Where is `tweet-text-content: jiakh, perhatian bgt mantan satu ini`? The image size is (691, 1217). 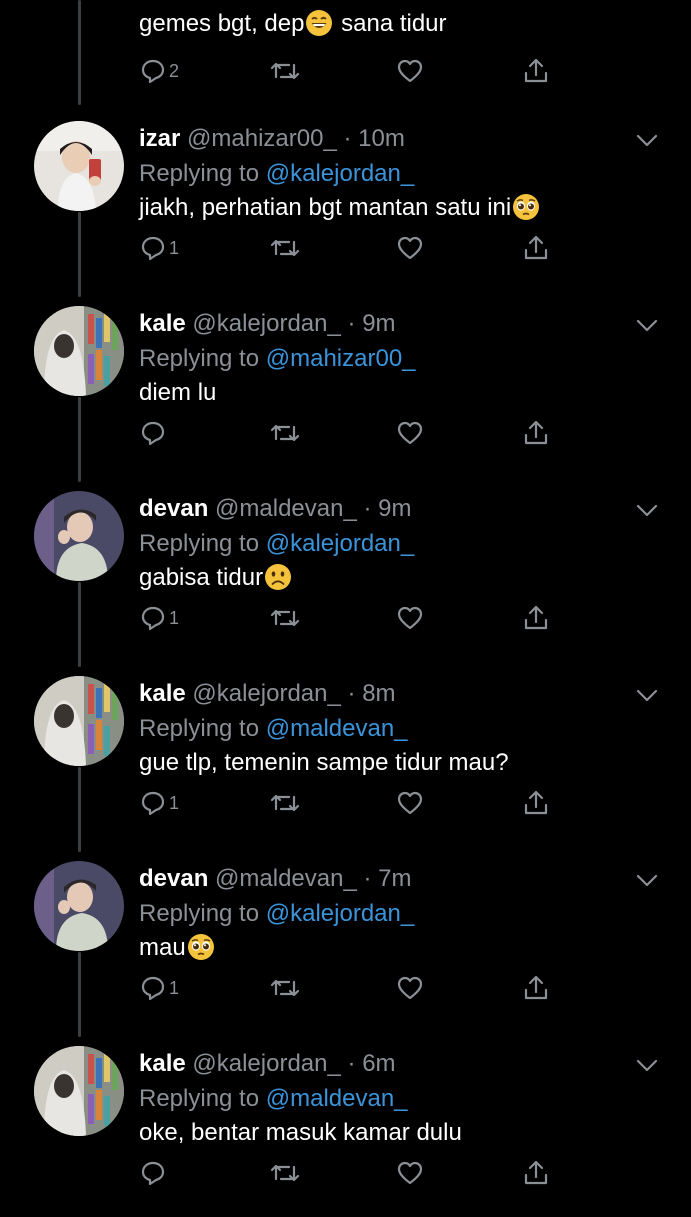 tweet-text-content: jiakh, perhatian bgt mantan satu ini is located at coordinates (325, 207).